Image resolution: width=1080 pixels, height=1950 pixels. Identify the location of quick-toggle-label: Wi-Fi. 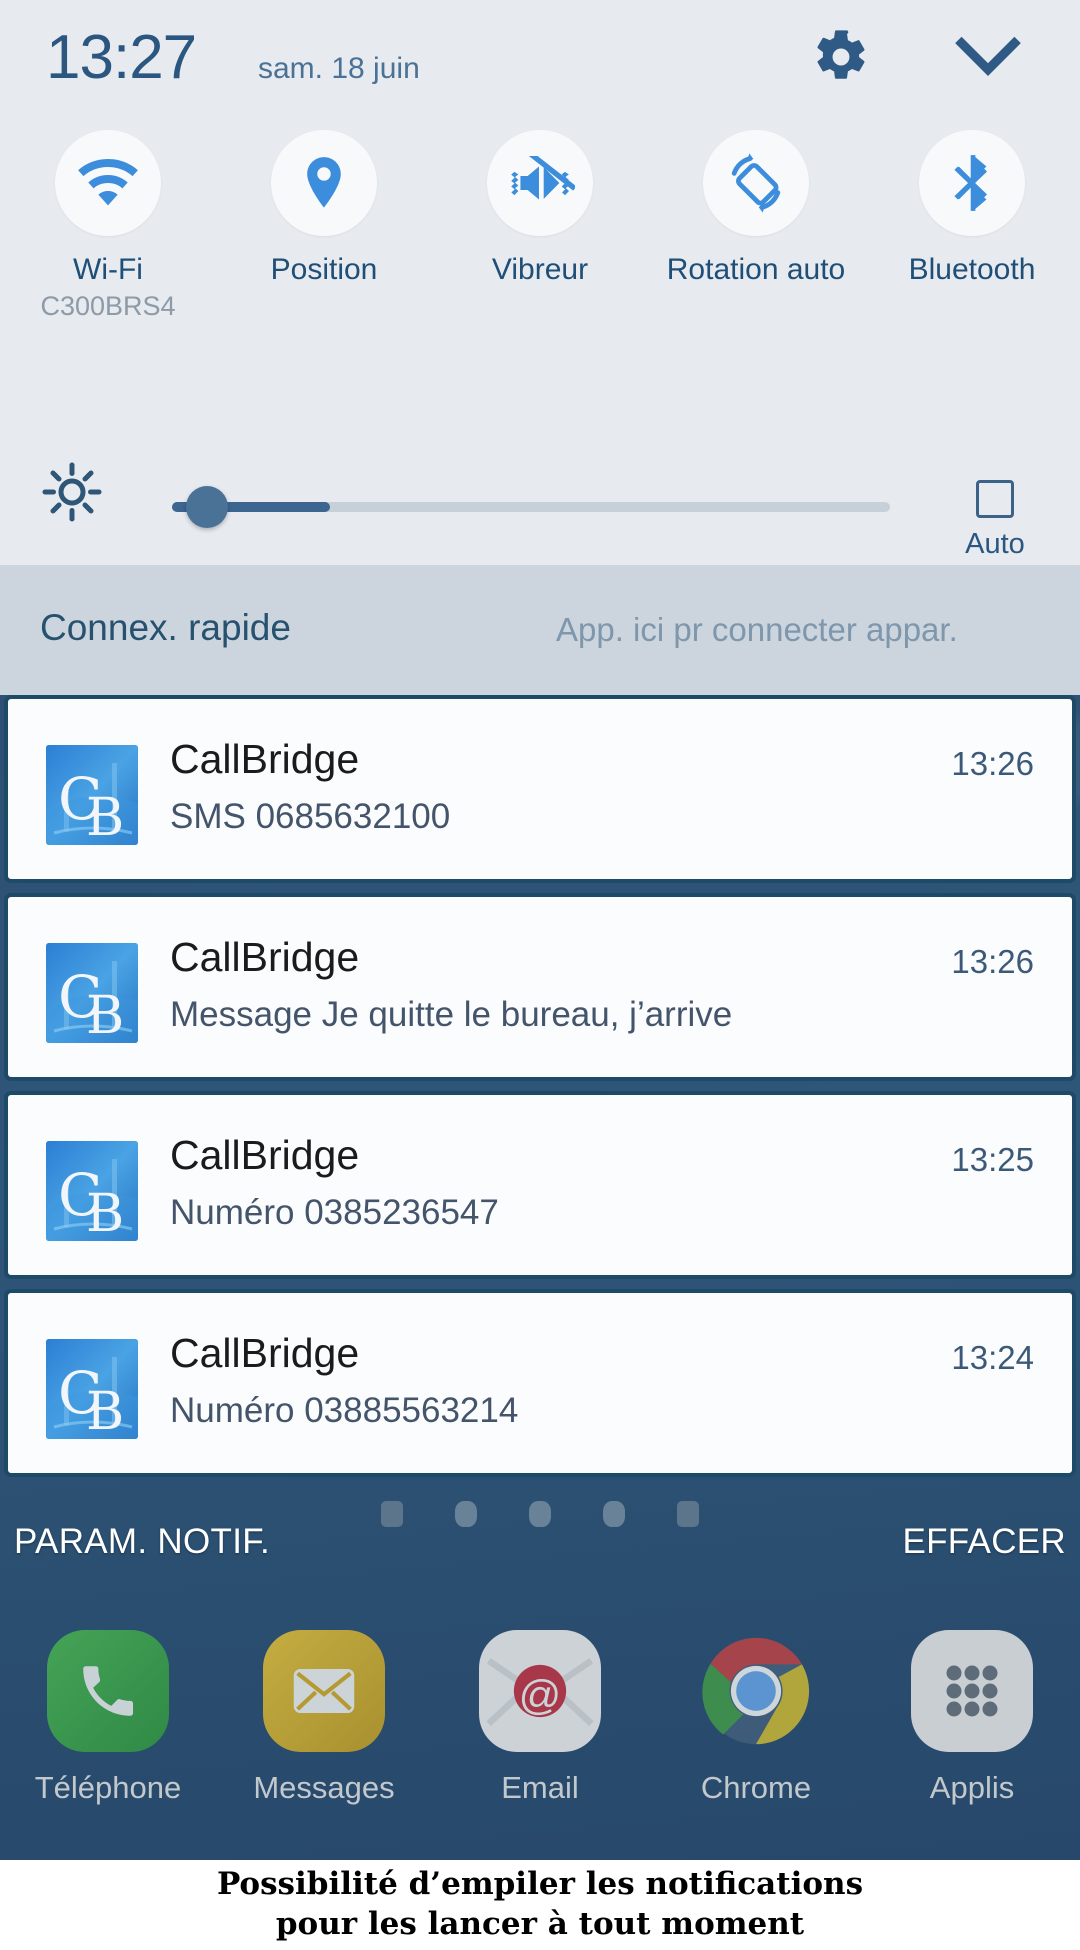
(108, 269).